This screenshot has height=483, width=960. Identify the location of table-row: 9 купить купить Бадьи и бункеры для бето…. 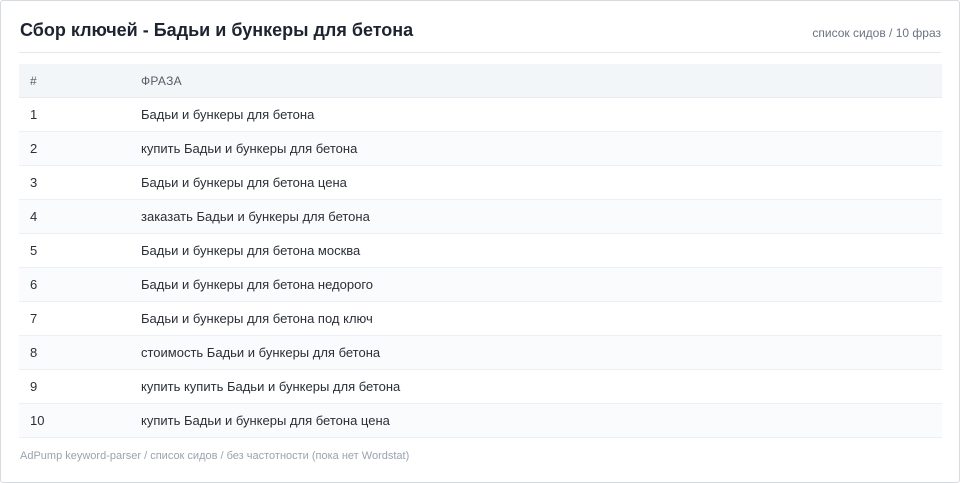
(480, 386).